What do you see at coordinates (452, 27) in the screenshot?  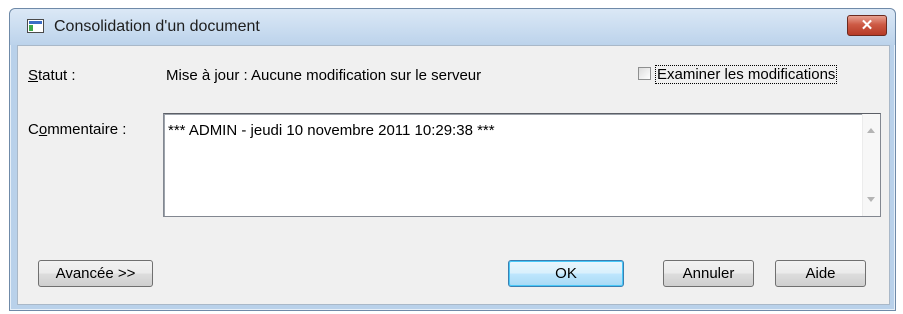 I see `title-bar: Consolidation d'un document ✕` at bounding box center [452, 27].